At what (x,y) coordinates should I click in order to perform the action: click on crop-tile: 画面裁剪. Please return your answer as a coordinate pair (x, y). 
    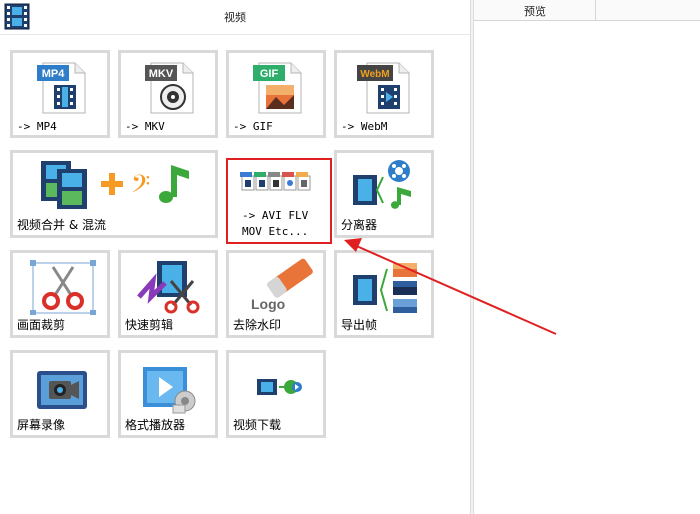
    Looking at the image, I should click on (60, 294).